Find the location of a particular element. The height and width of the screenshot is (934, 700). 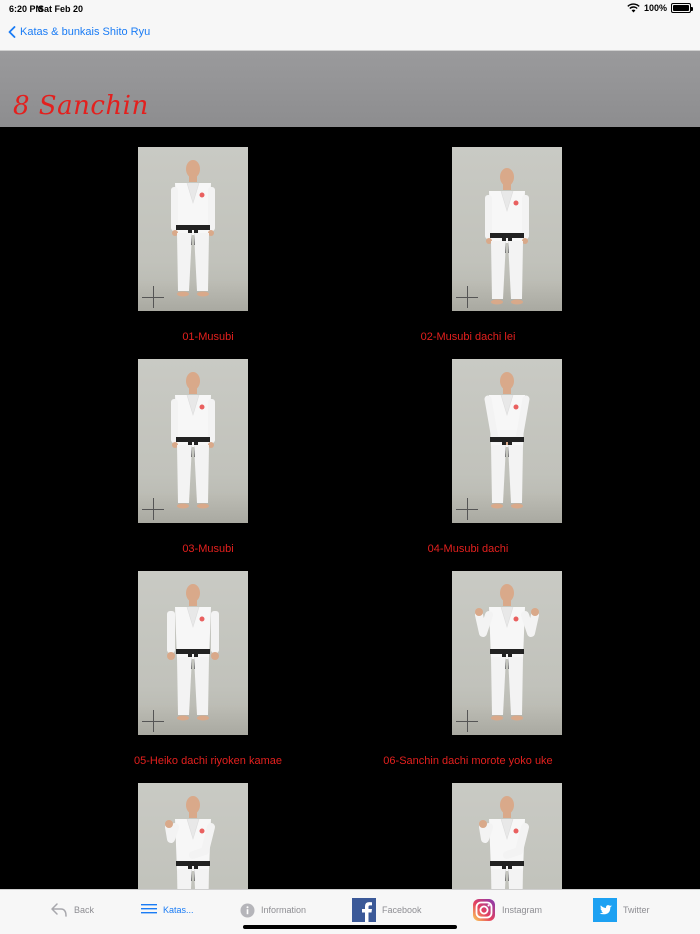

battery-icon is located at coordinates (682, 8).